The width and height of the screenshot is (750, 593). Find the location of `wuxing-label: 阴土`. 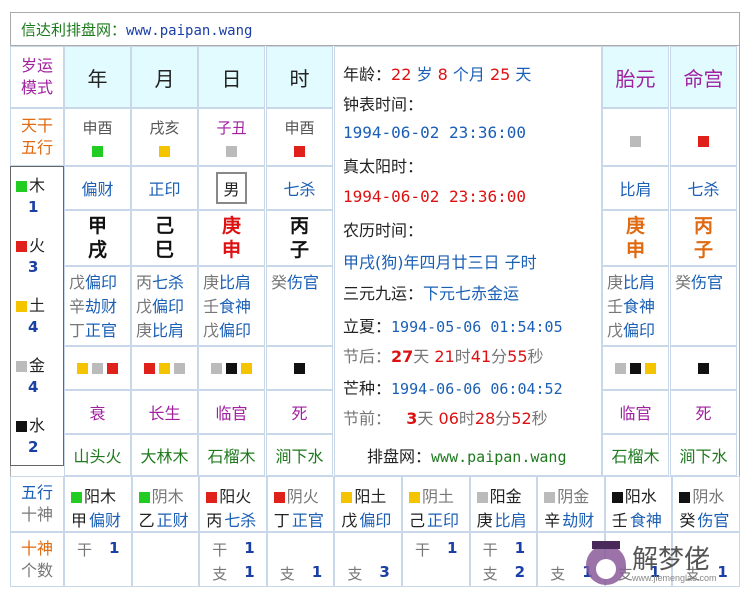

wuxing-label: 阴土 is located at coordinates (438, 496).